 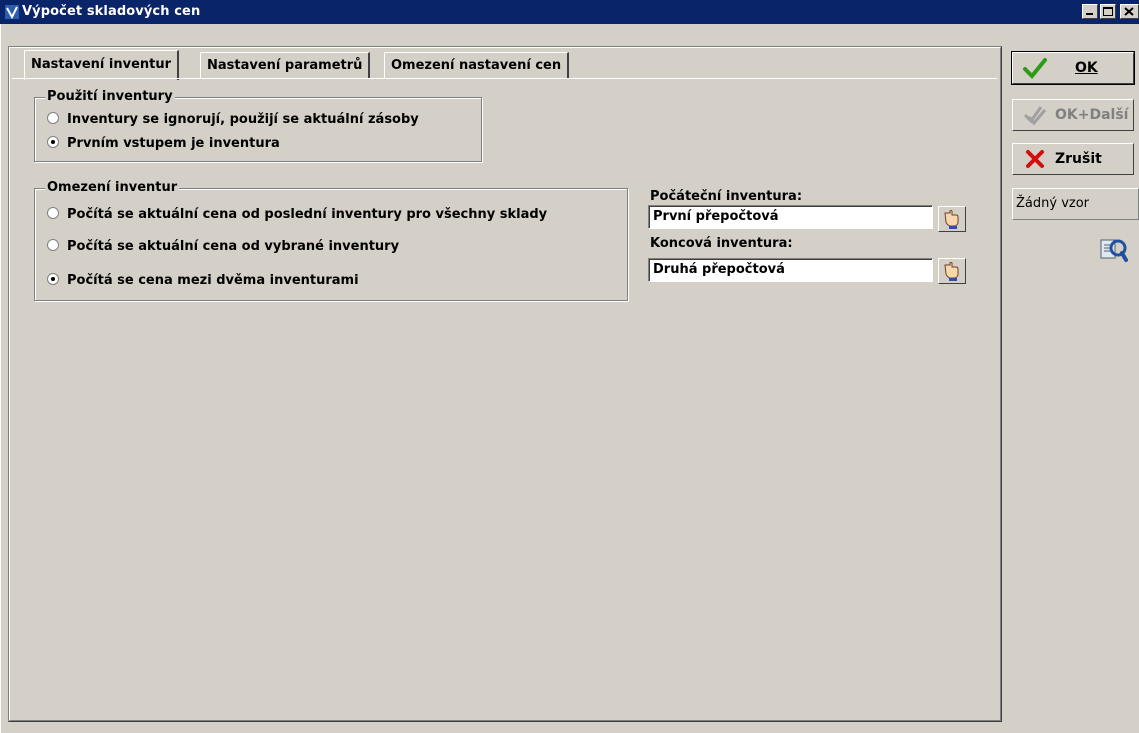 What do you see at coordinates (1086, 68) in the screenshot?
I see `ok-label: OK` at bounding box center [1086, 68].